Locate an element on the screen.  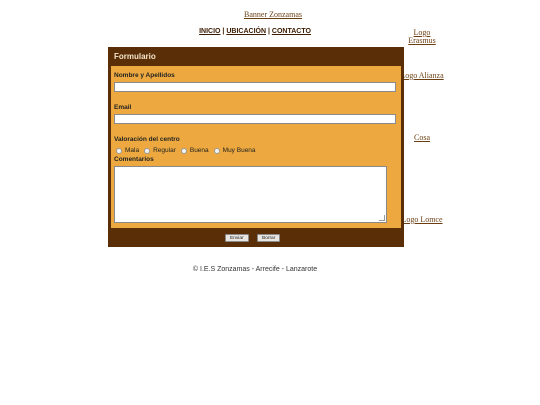
rating-option-muy-buena: Muy Buena is located at coordinates (234, 150).